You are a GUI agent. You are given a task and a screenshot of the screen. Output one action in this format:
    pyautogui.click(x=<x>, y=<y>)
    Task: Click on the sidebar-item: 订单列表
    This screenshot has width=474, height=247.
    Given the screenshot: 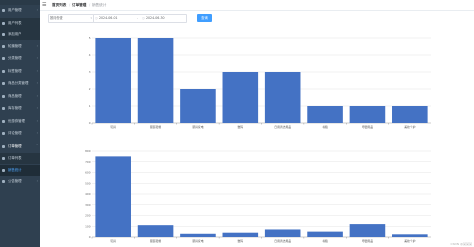 What is the action you would take?
    pyautogui.click(x=20, y=158)
    